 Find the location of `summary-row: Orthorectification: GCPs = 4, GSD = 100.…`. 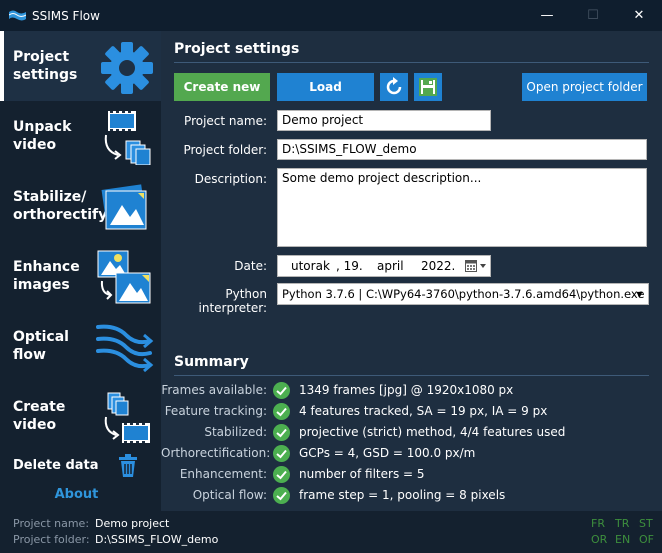

summary-row: Orthorectification: GCPs = 4, GSD = 100.… is located at coordinates (411, 454).